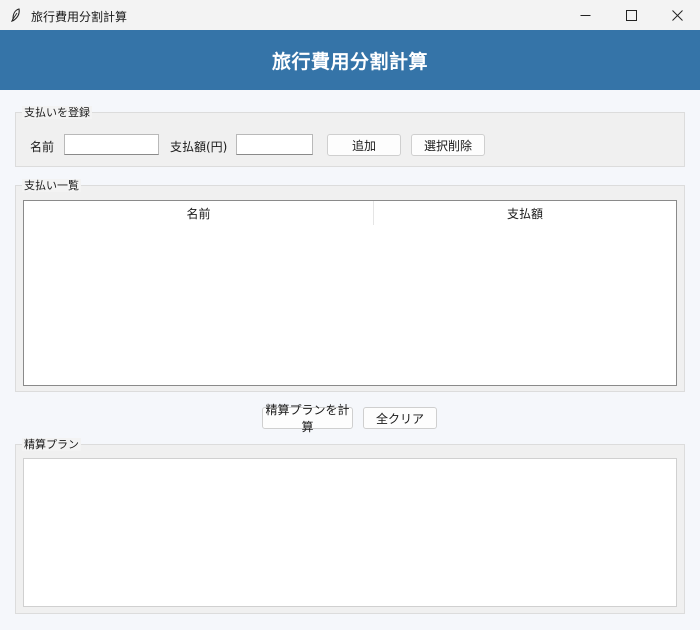  What do you see at coordinates (51, 444) in the screenshot?
I see `plan-group-label: 精算プラン` at bounding box center [51, 444].